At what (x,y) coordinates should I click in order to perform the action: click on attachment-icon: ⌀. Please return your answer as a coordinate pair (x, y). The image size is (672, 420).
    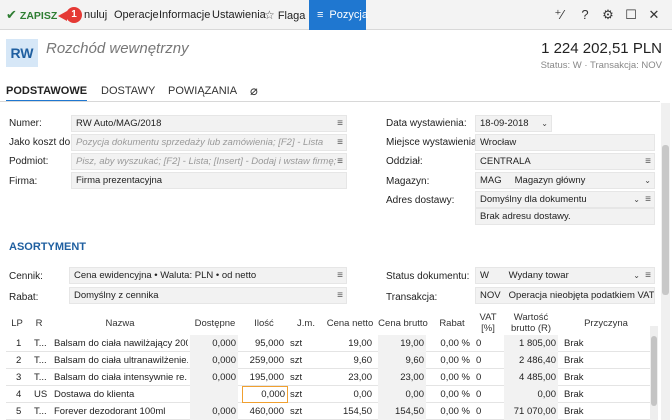
    Looking at the image, I should click on (254, 92).